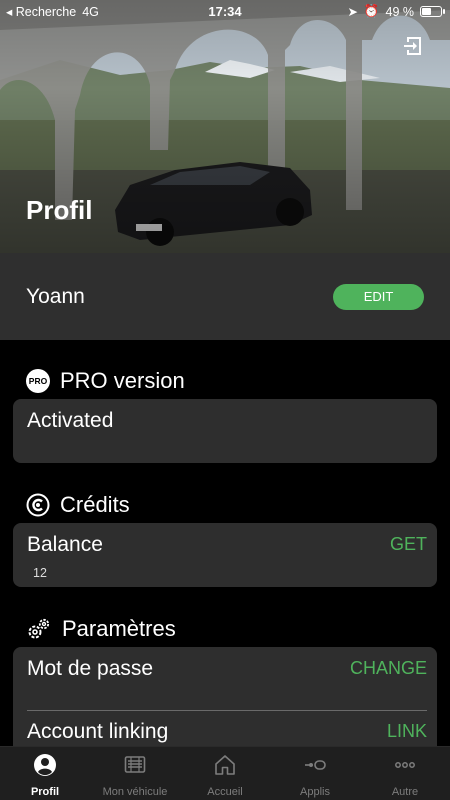 The width and height of the screenshot is (450, 800). What do you see at coordinates (95, 504) in the screenshot?
I see `credits-heading: Crédits` at bounding box center [95, 504].